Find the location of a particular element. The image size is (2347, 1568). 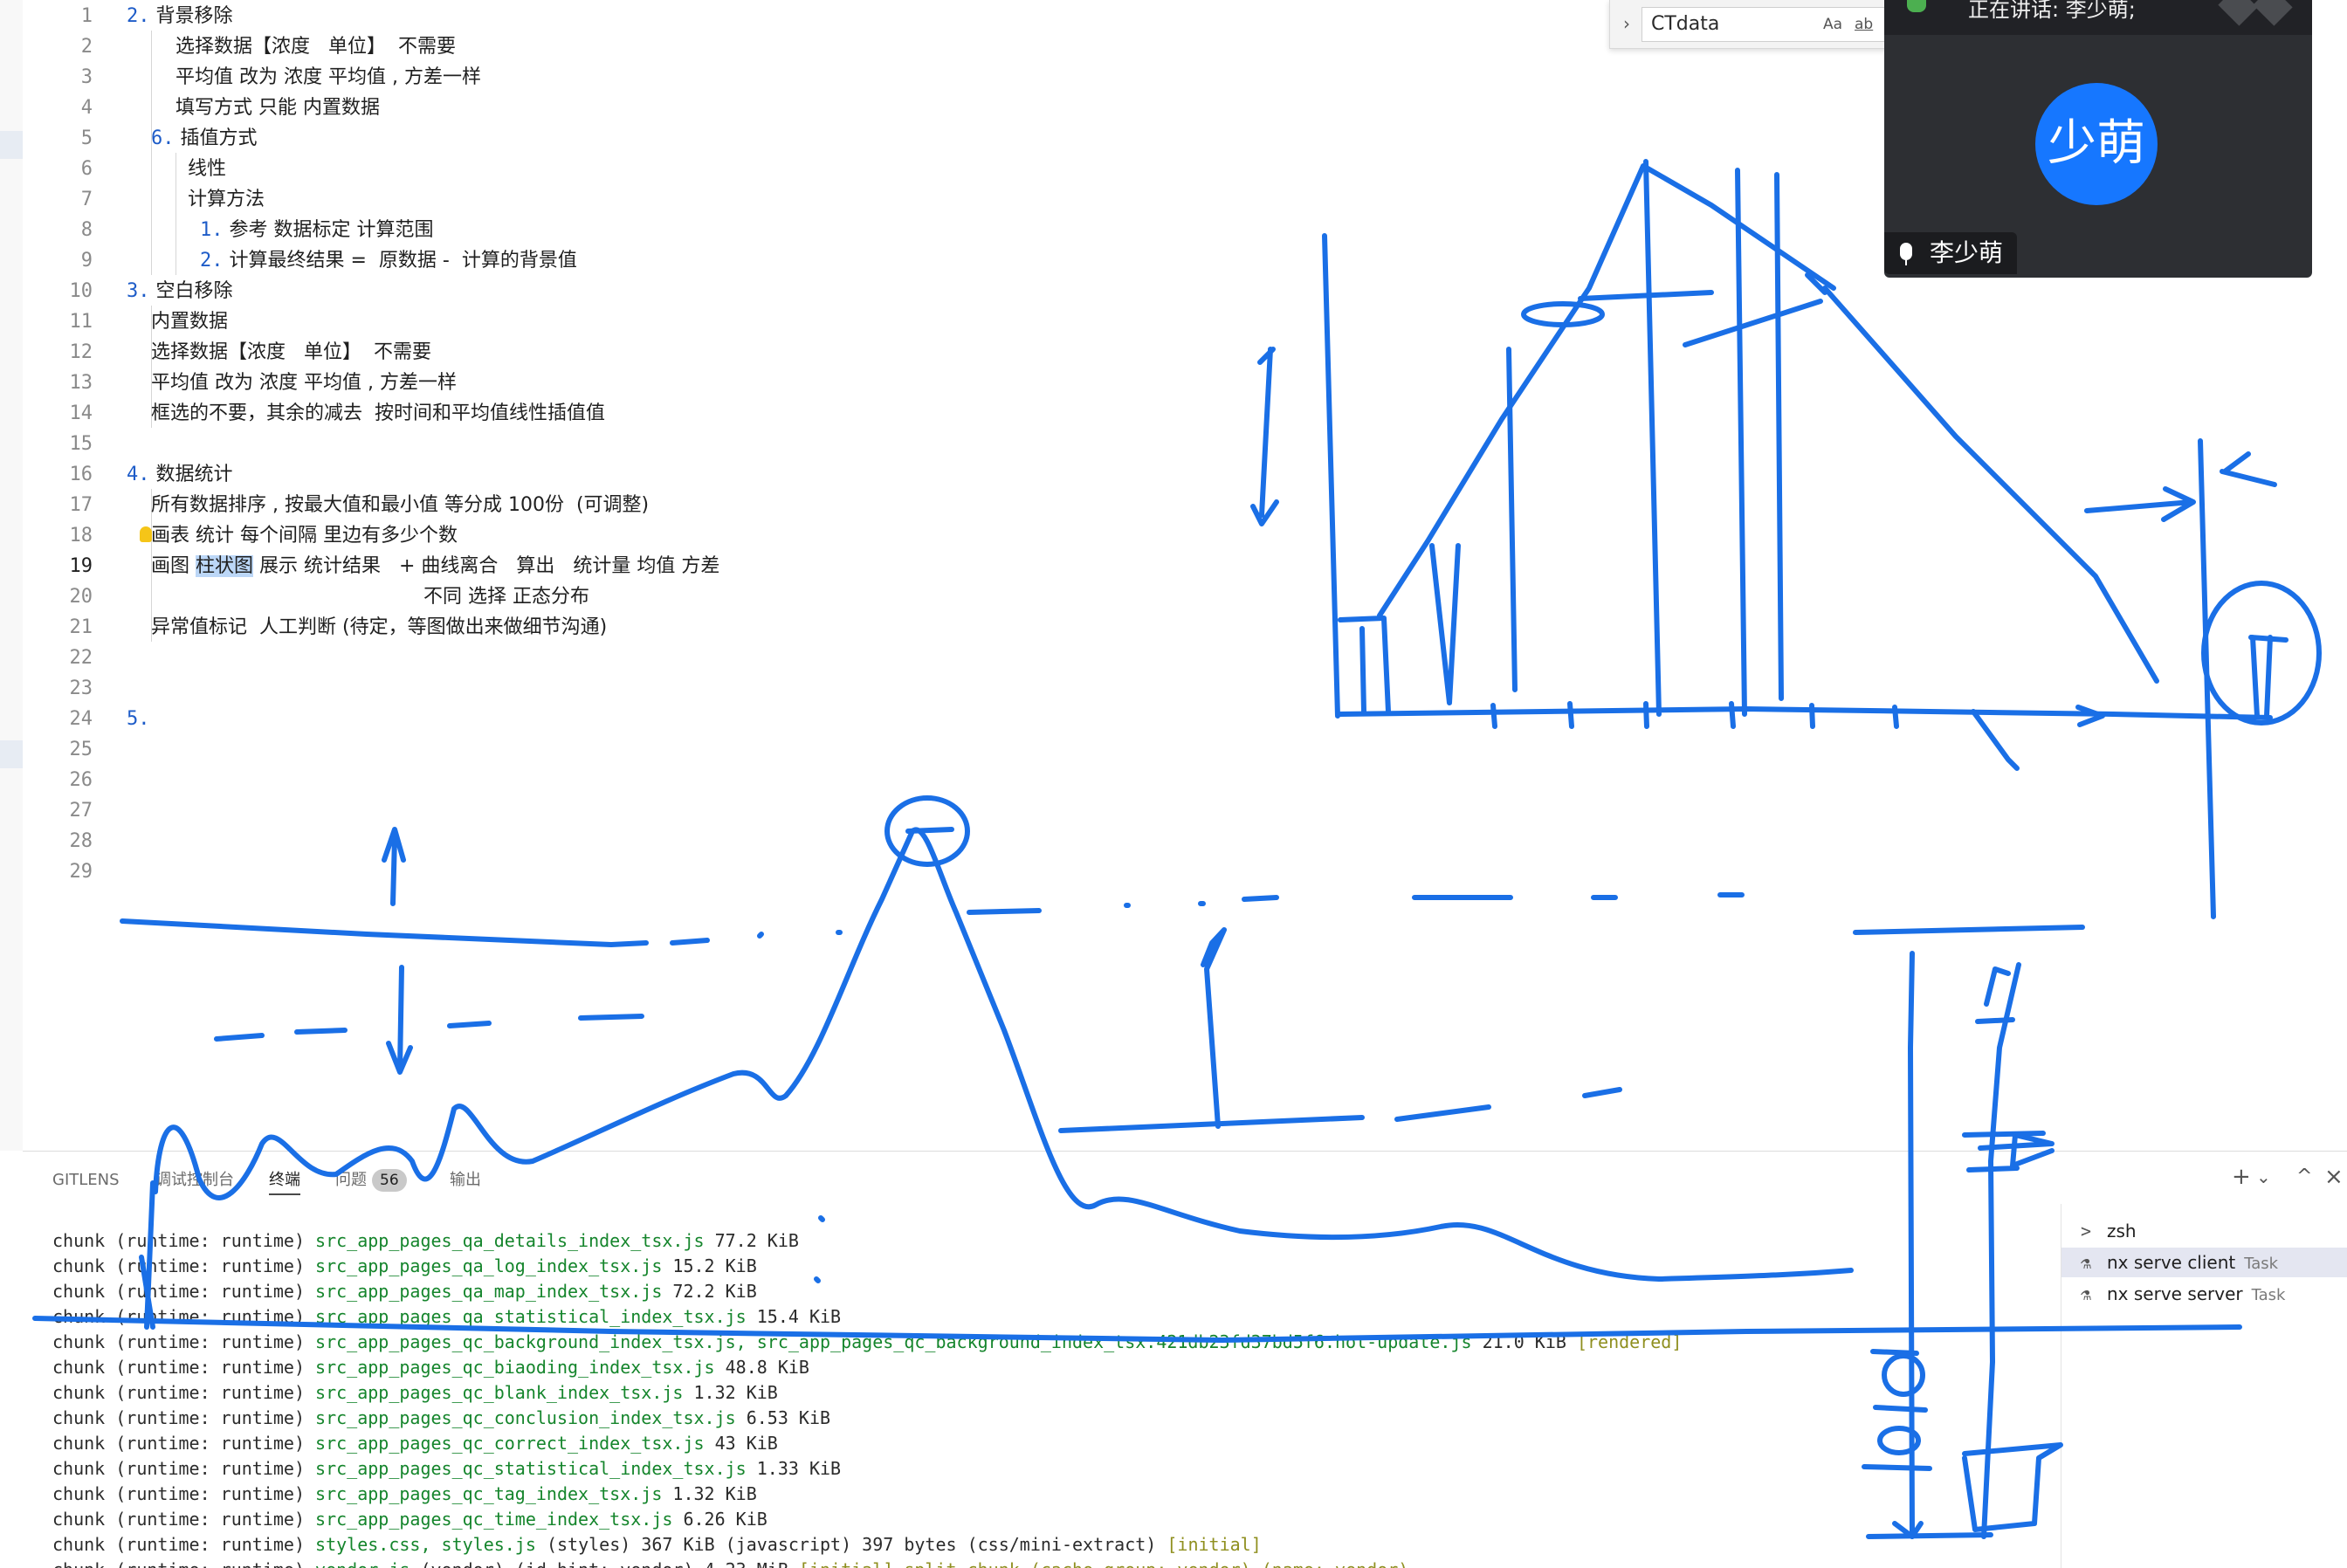

maximize-panel-button: ^ is located at coordinates (2304, 1177).